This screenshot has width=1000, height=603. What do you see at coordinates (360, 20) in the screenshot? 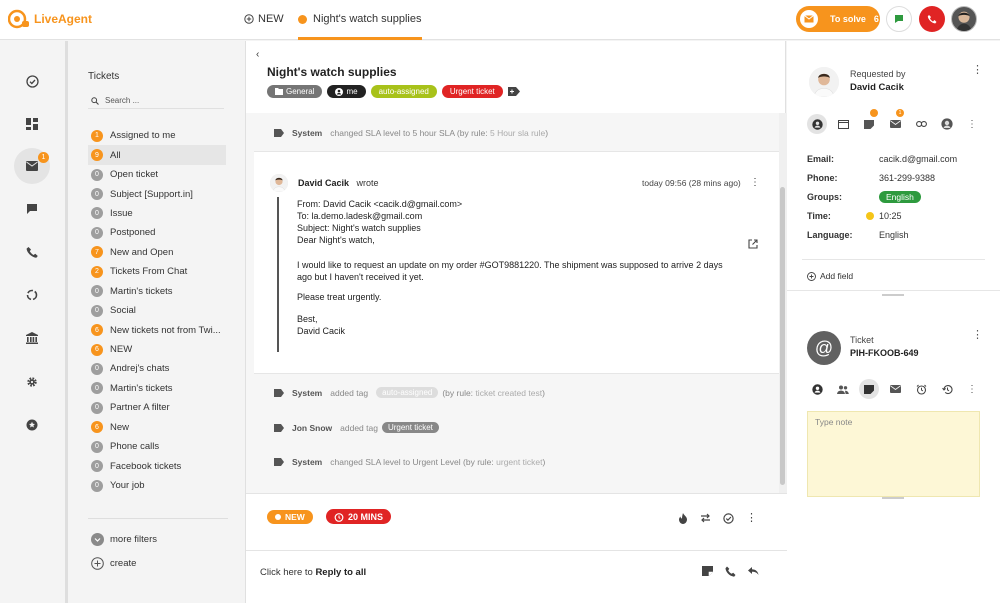
I see `tab-ticket-active: Night's watch supplies` at bounding box center [360, 20].